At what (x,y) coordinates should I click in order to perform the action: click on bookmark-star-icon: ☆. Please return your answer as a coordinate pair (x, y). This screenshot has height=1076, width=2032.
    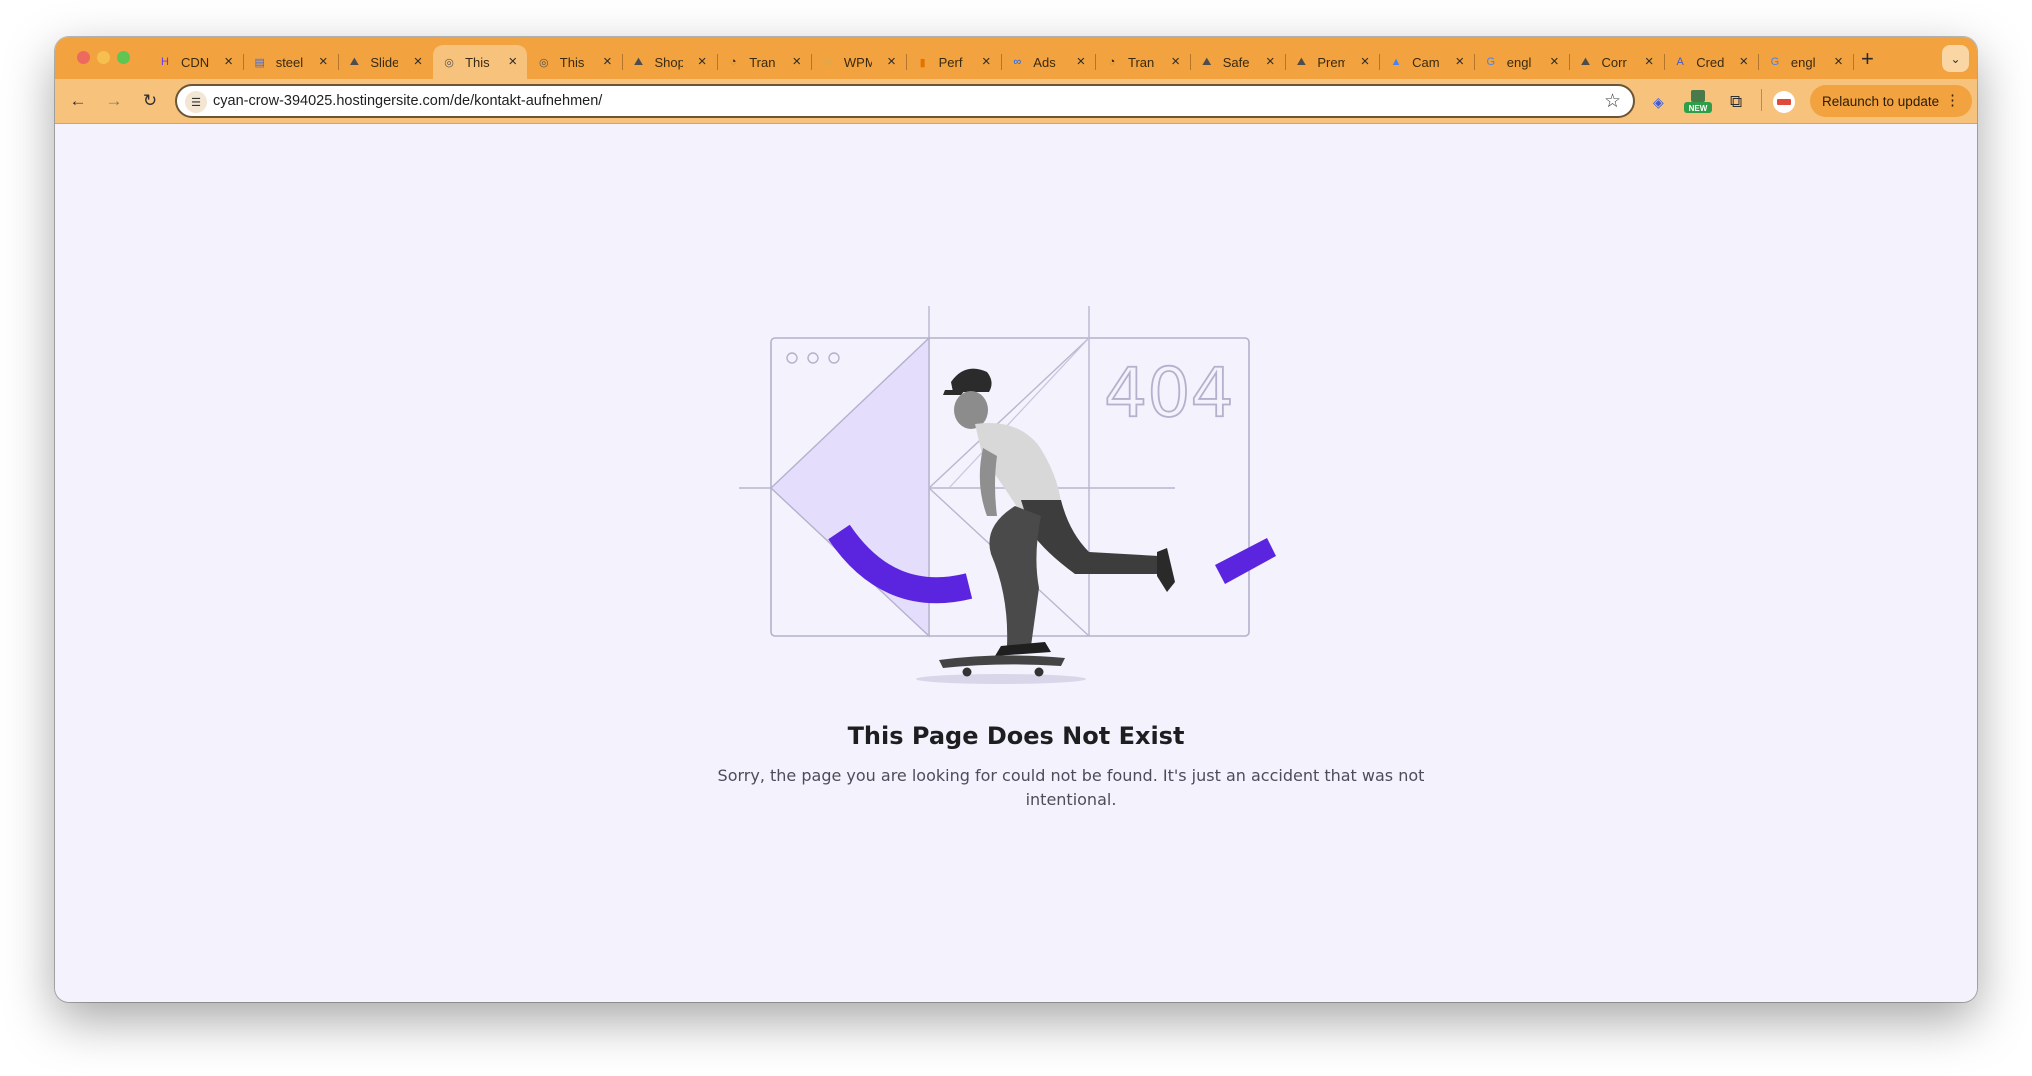
    Looking at the image, I should click on (1612, 101).